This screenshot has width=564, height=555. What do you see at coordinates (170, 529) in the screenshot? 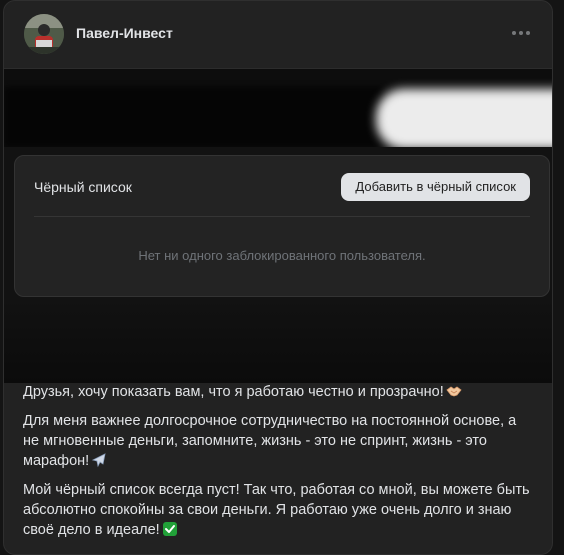
I see `check-mark-icon` at bounding box center [170, 529].